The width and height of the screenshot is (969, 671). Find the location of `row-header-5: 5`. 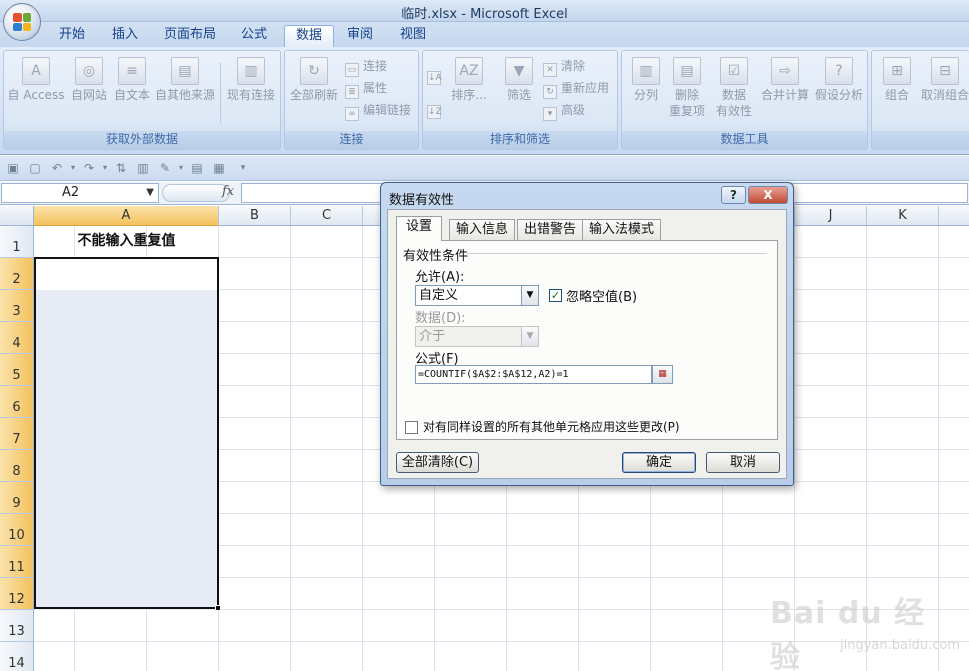

row-header-5: 5 is located at coordinates (17, 370).